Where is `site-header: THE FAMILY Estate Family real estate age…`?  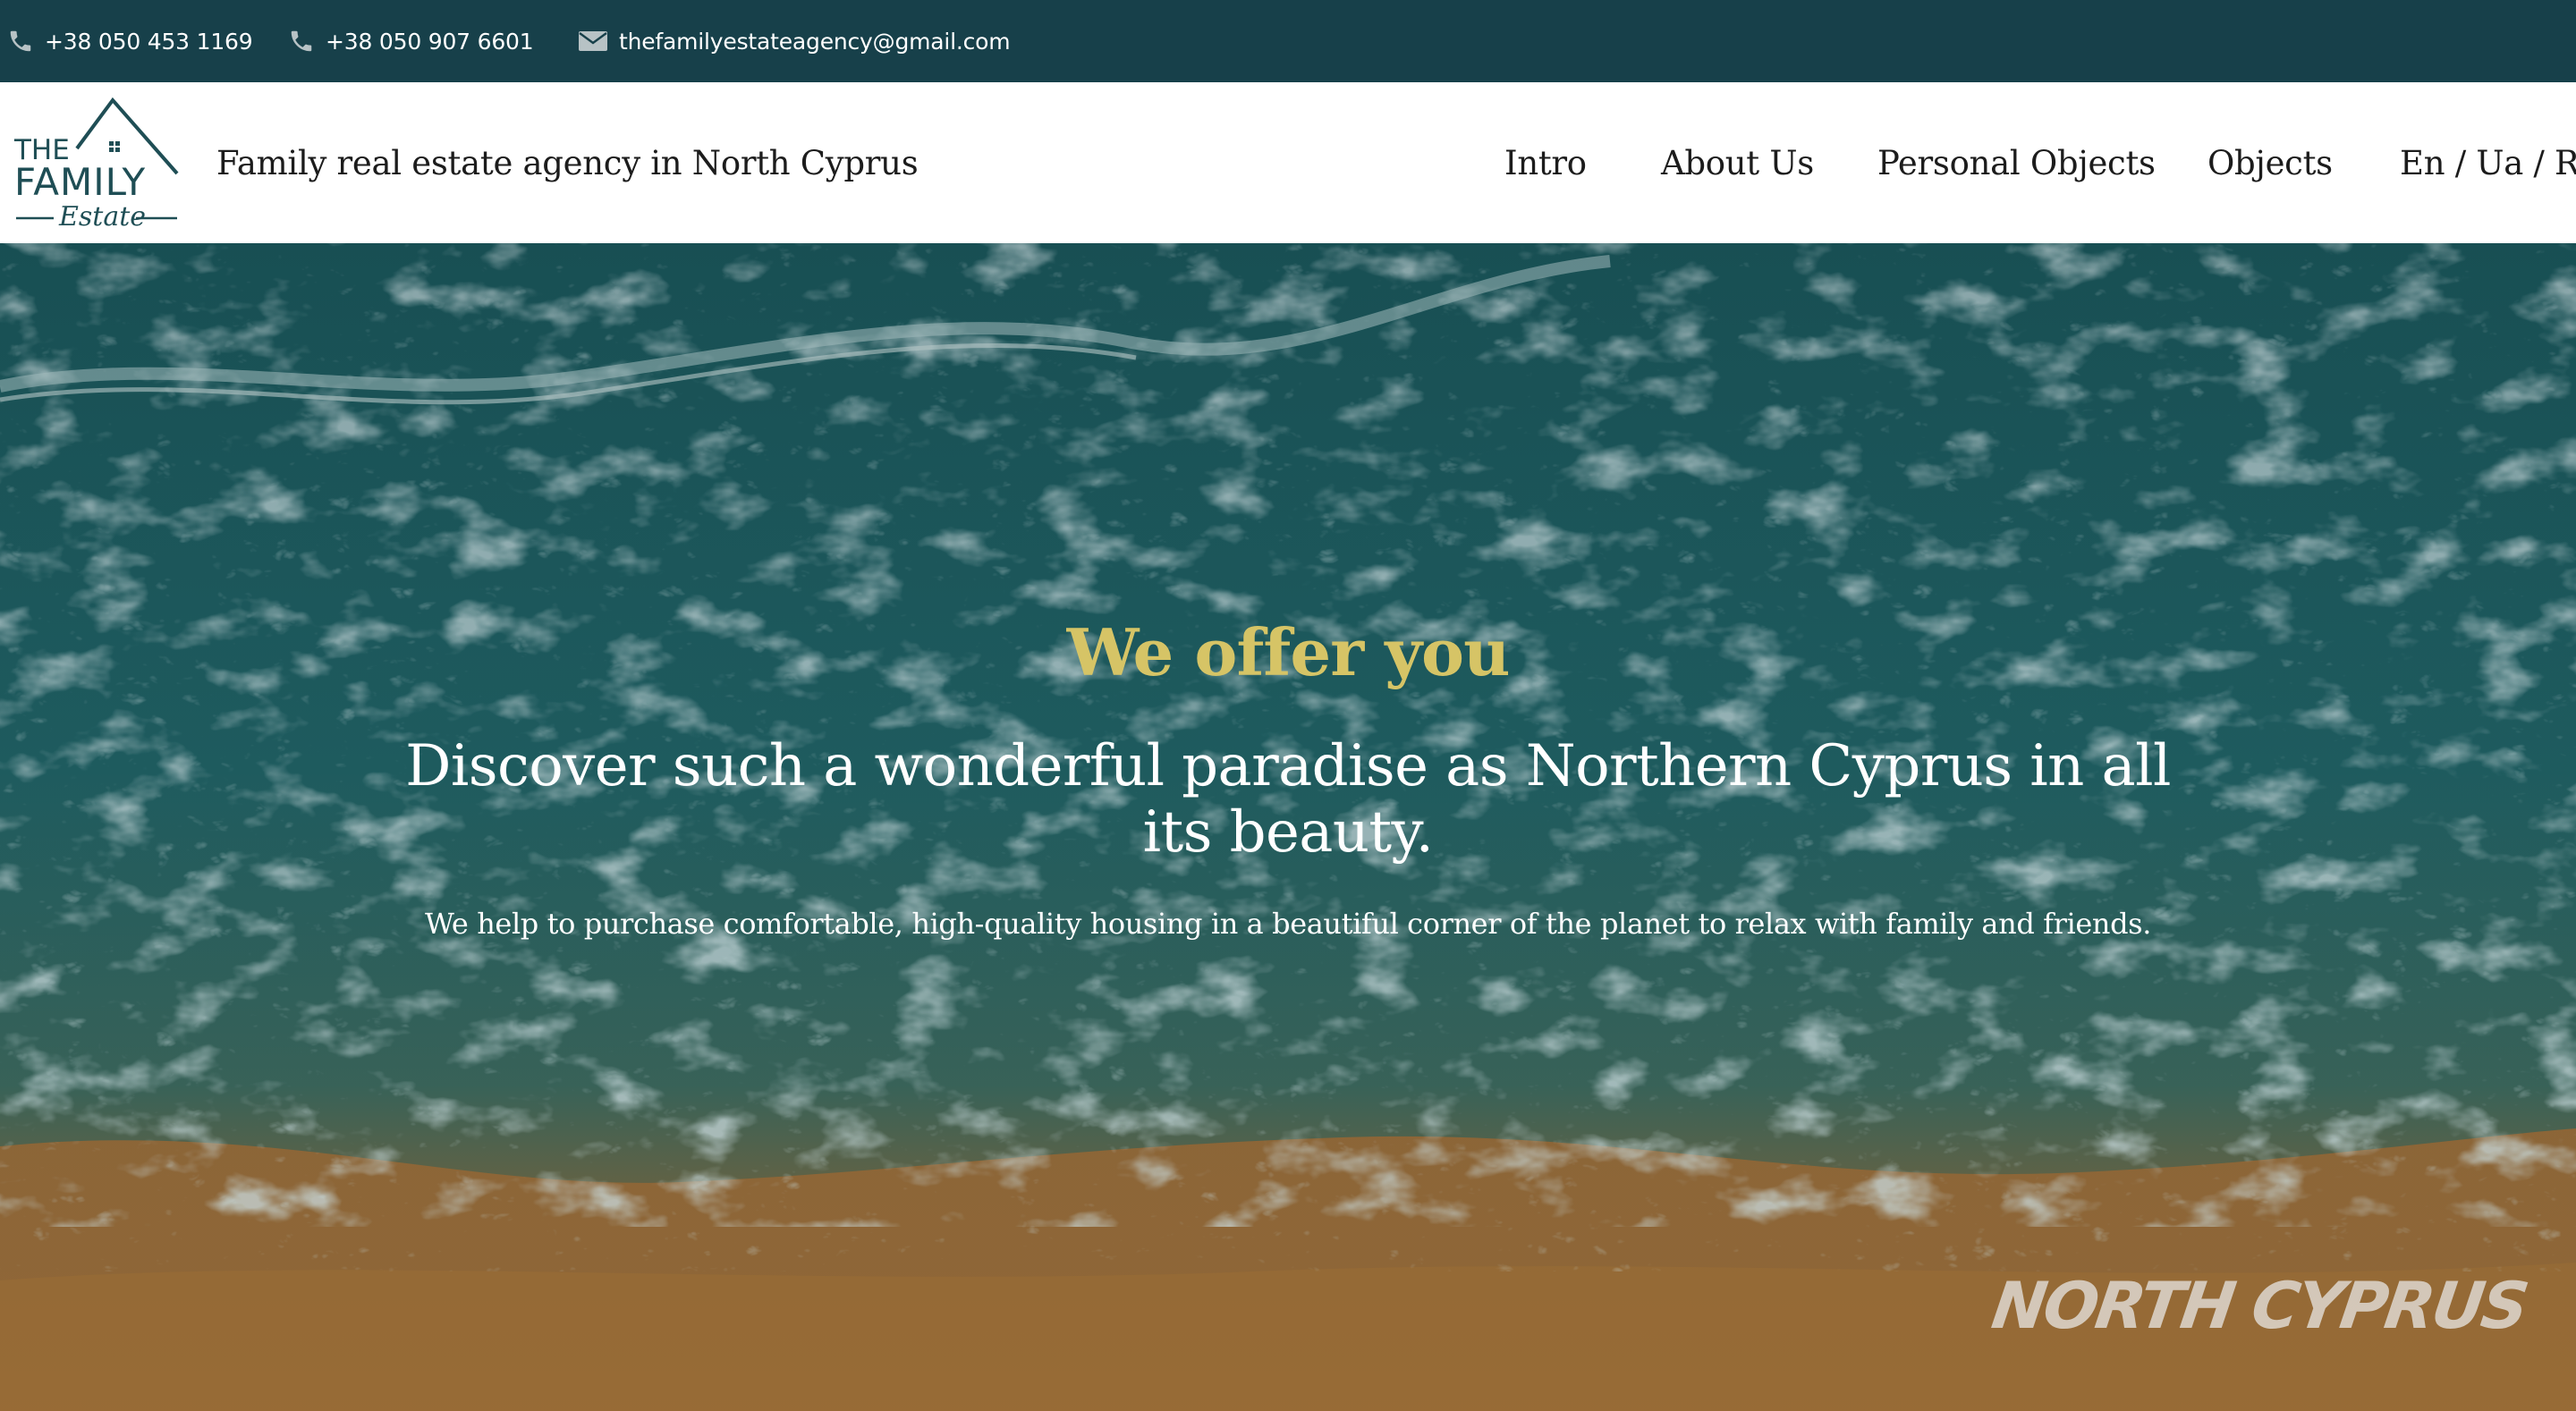 site-header: THE FAMILY Estate Family real estate age… is located at coordinates (1288, 162).